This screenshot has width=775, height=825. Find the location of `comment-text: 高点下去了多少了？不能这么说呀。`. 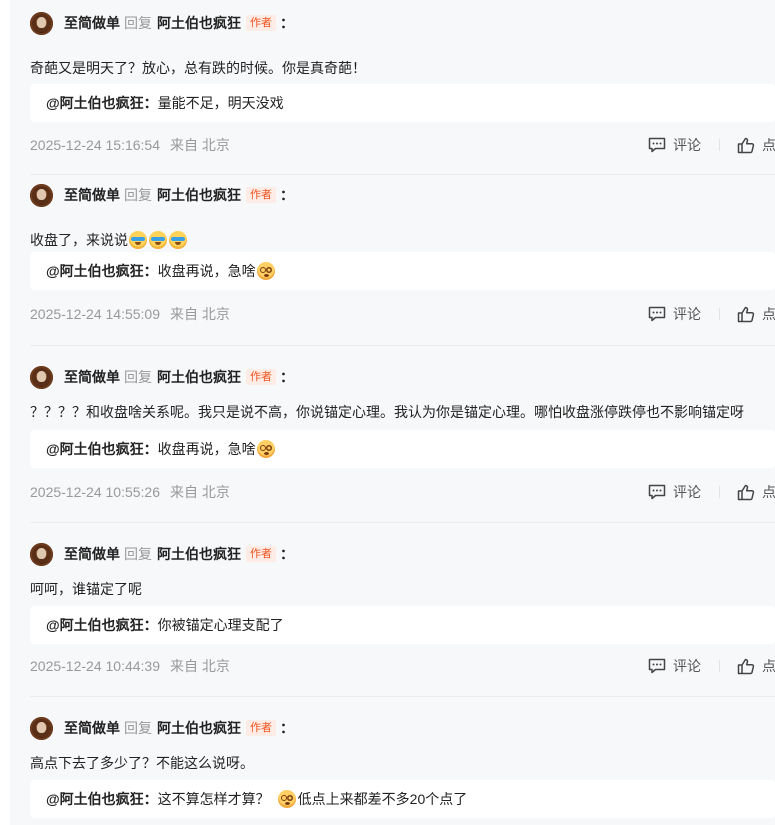

comment-text: 高点下去了多少了？不能这么说呀。 is located at coordinates (142, 763).